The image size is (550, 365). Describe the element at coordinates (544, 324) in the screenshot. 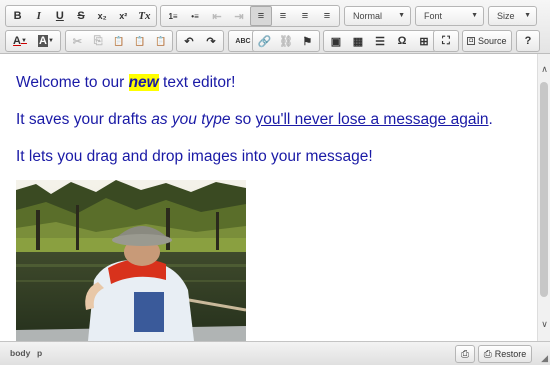

I see `scroll-down-icon: ∨` at that location.